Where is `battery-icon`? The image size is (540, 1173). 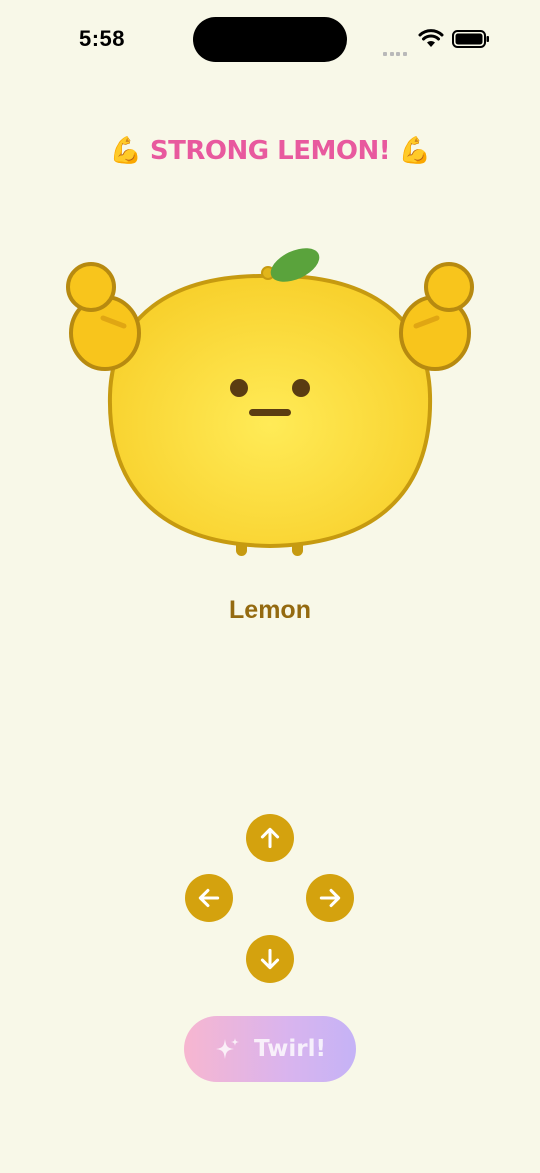 battery-icon is located at coordinates (470, 39).